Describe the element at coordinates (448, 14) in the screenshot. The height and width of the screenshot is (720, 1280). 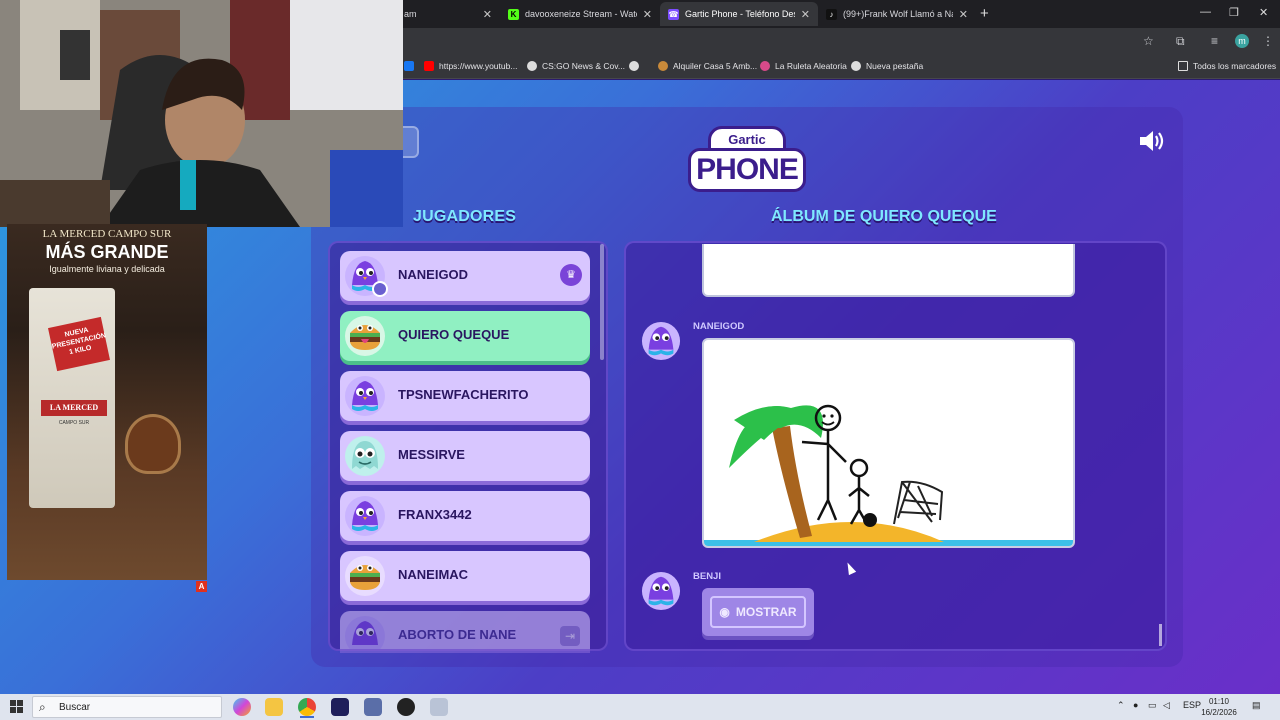
I see `browser-tab: am ✕` at that location.